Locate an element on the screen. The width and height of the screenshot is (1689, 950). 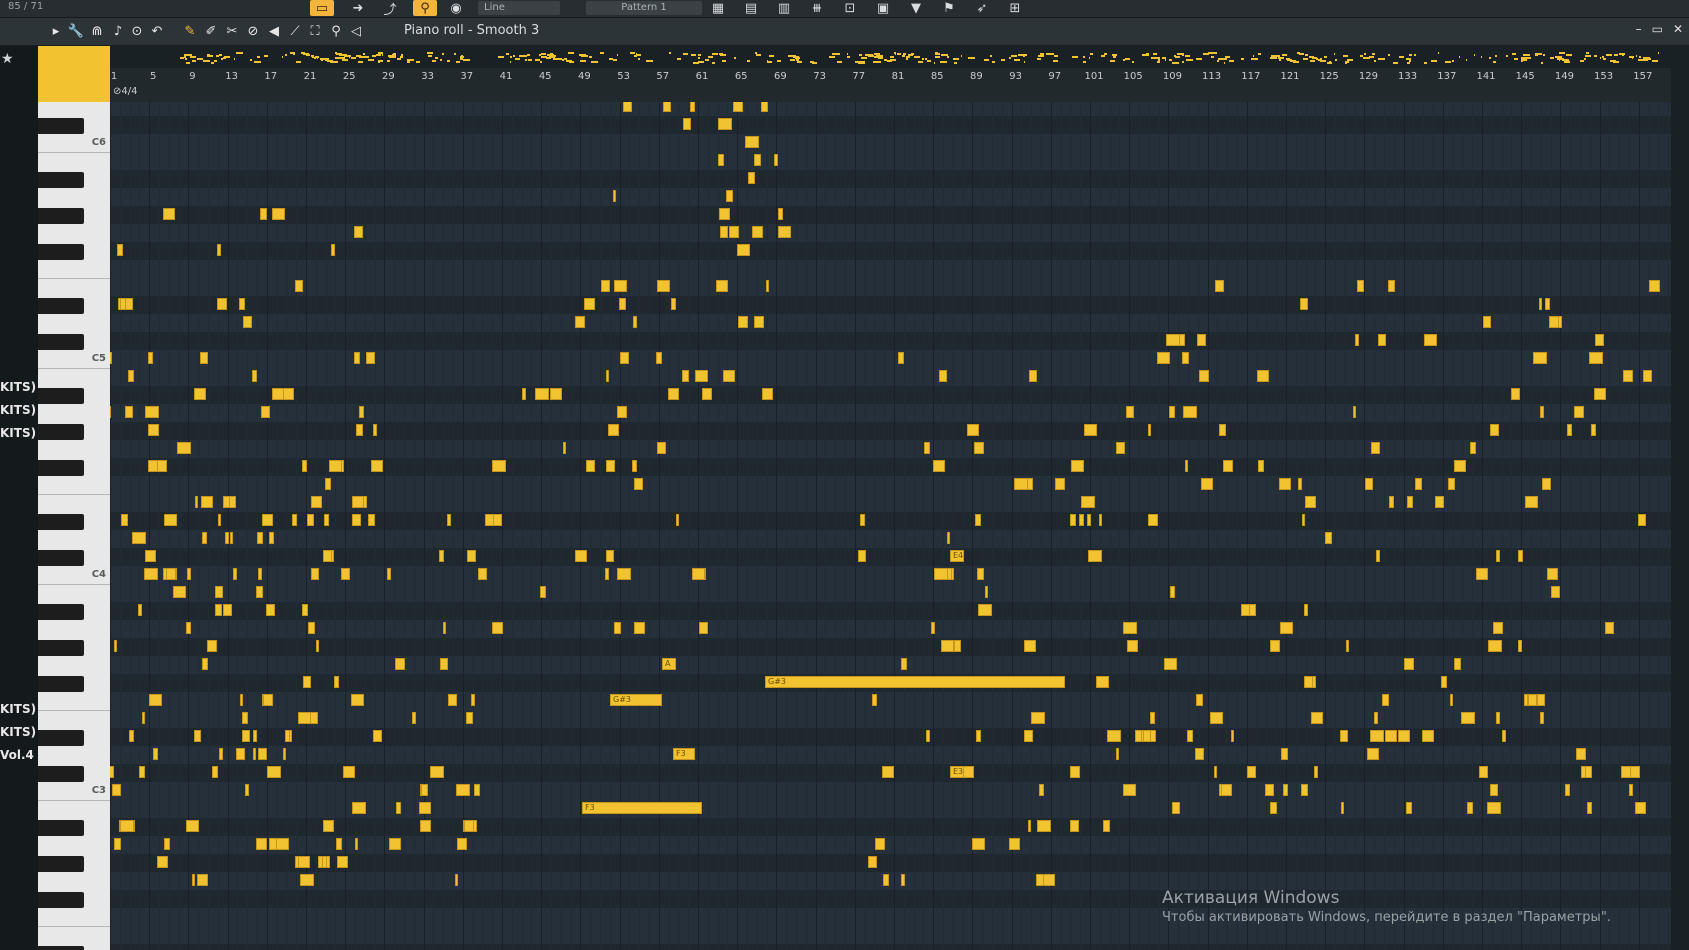
toolbar-tool-button: ▥ is located at coordinates (784, 8).